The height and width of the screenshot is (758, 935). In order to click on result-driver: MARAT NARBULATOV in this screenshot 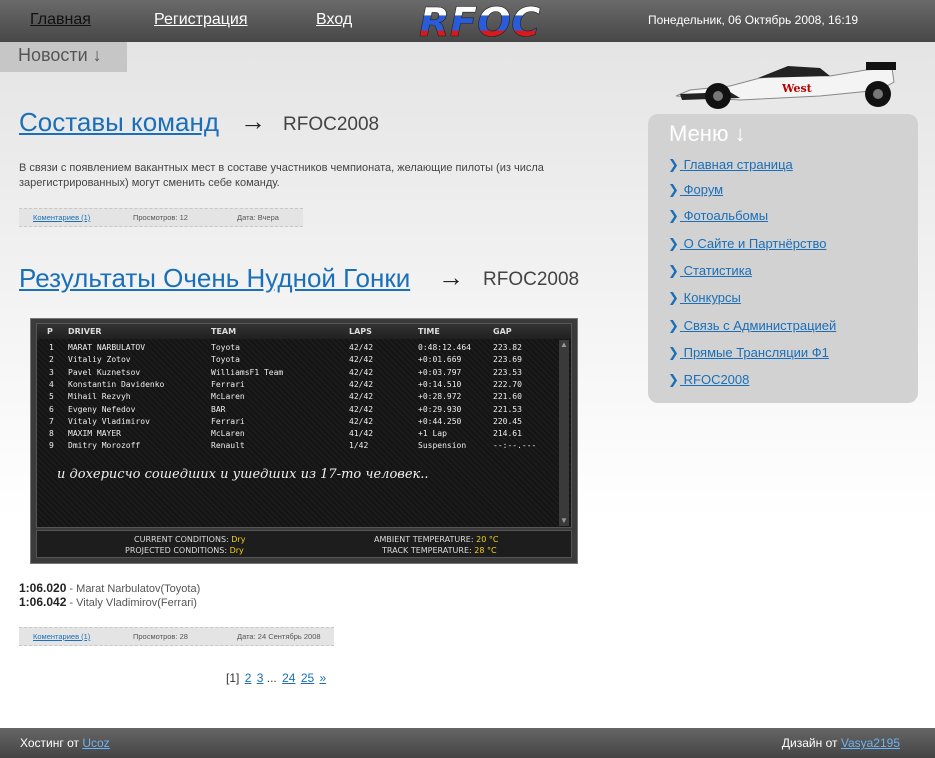, I will do `click(107, 347)`.